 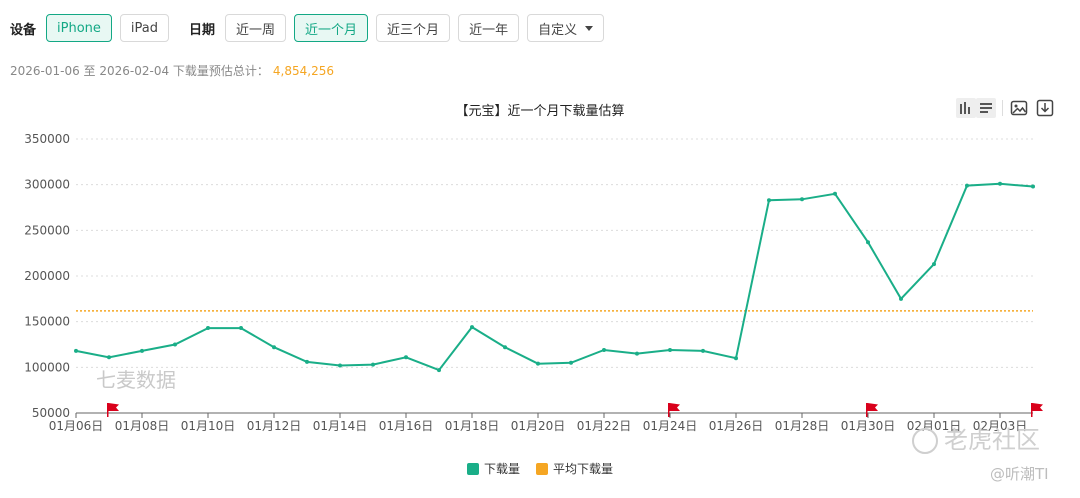 What do you see at coordinates (47, 185) in the screenshot?
I see `y-tick-label: 300000` at bounding box center [47, 185].